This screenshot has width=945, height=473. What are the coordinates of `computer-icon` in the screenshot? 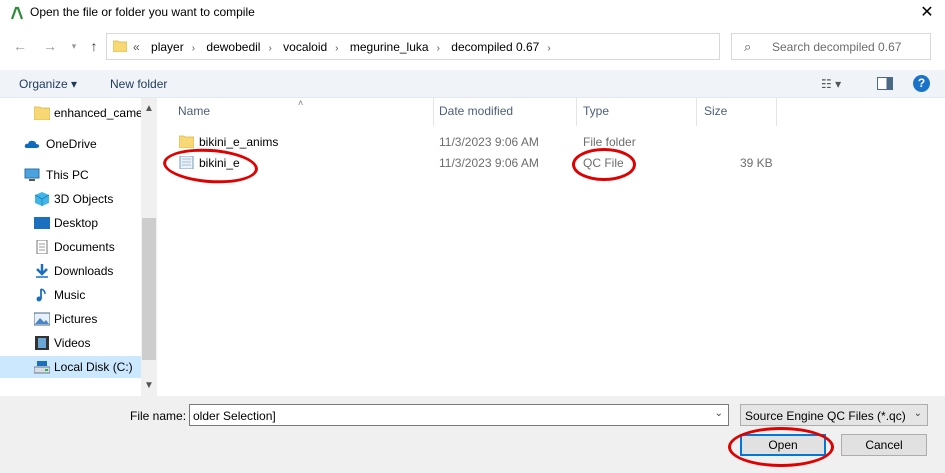 It's located at (32, 174).